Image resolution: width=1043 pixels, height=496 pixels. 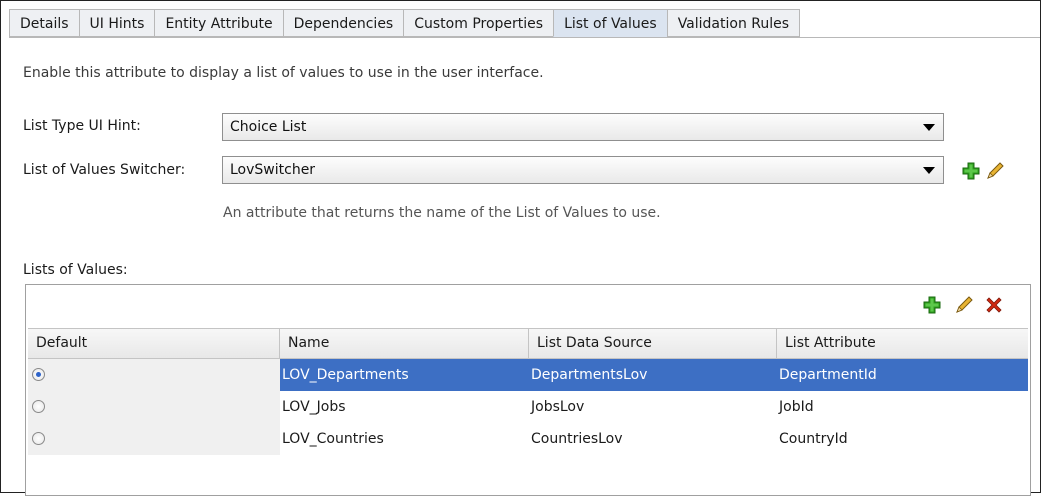 What do you see at coordinates (75, 270) in the screenshot?
I see `lists-of-values-label: Lists of Values:` at bounding box center [75, 270].